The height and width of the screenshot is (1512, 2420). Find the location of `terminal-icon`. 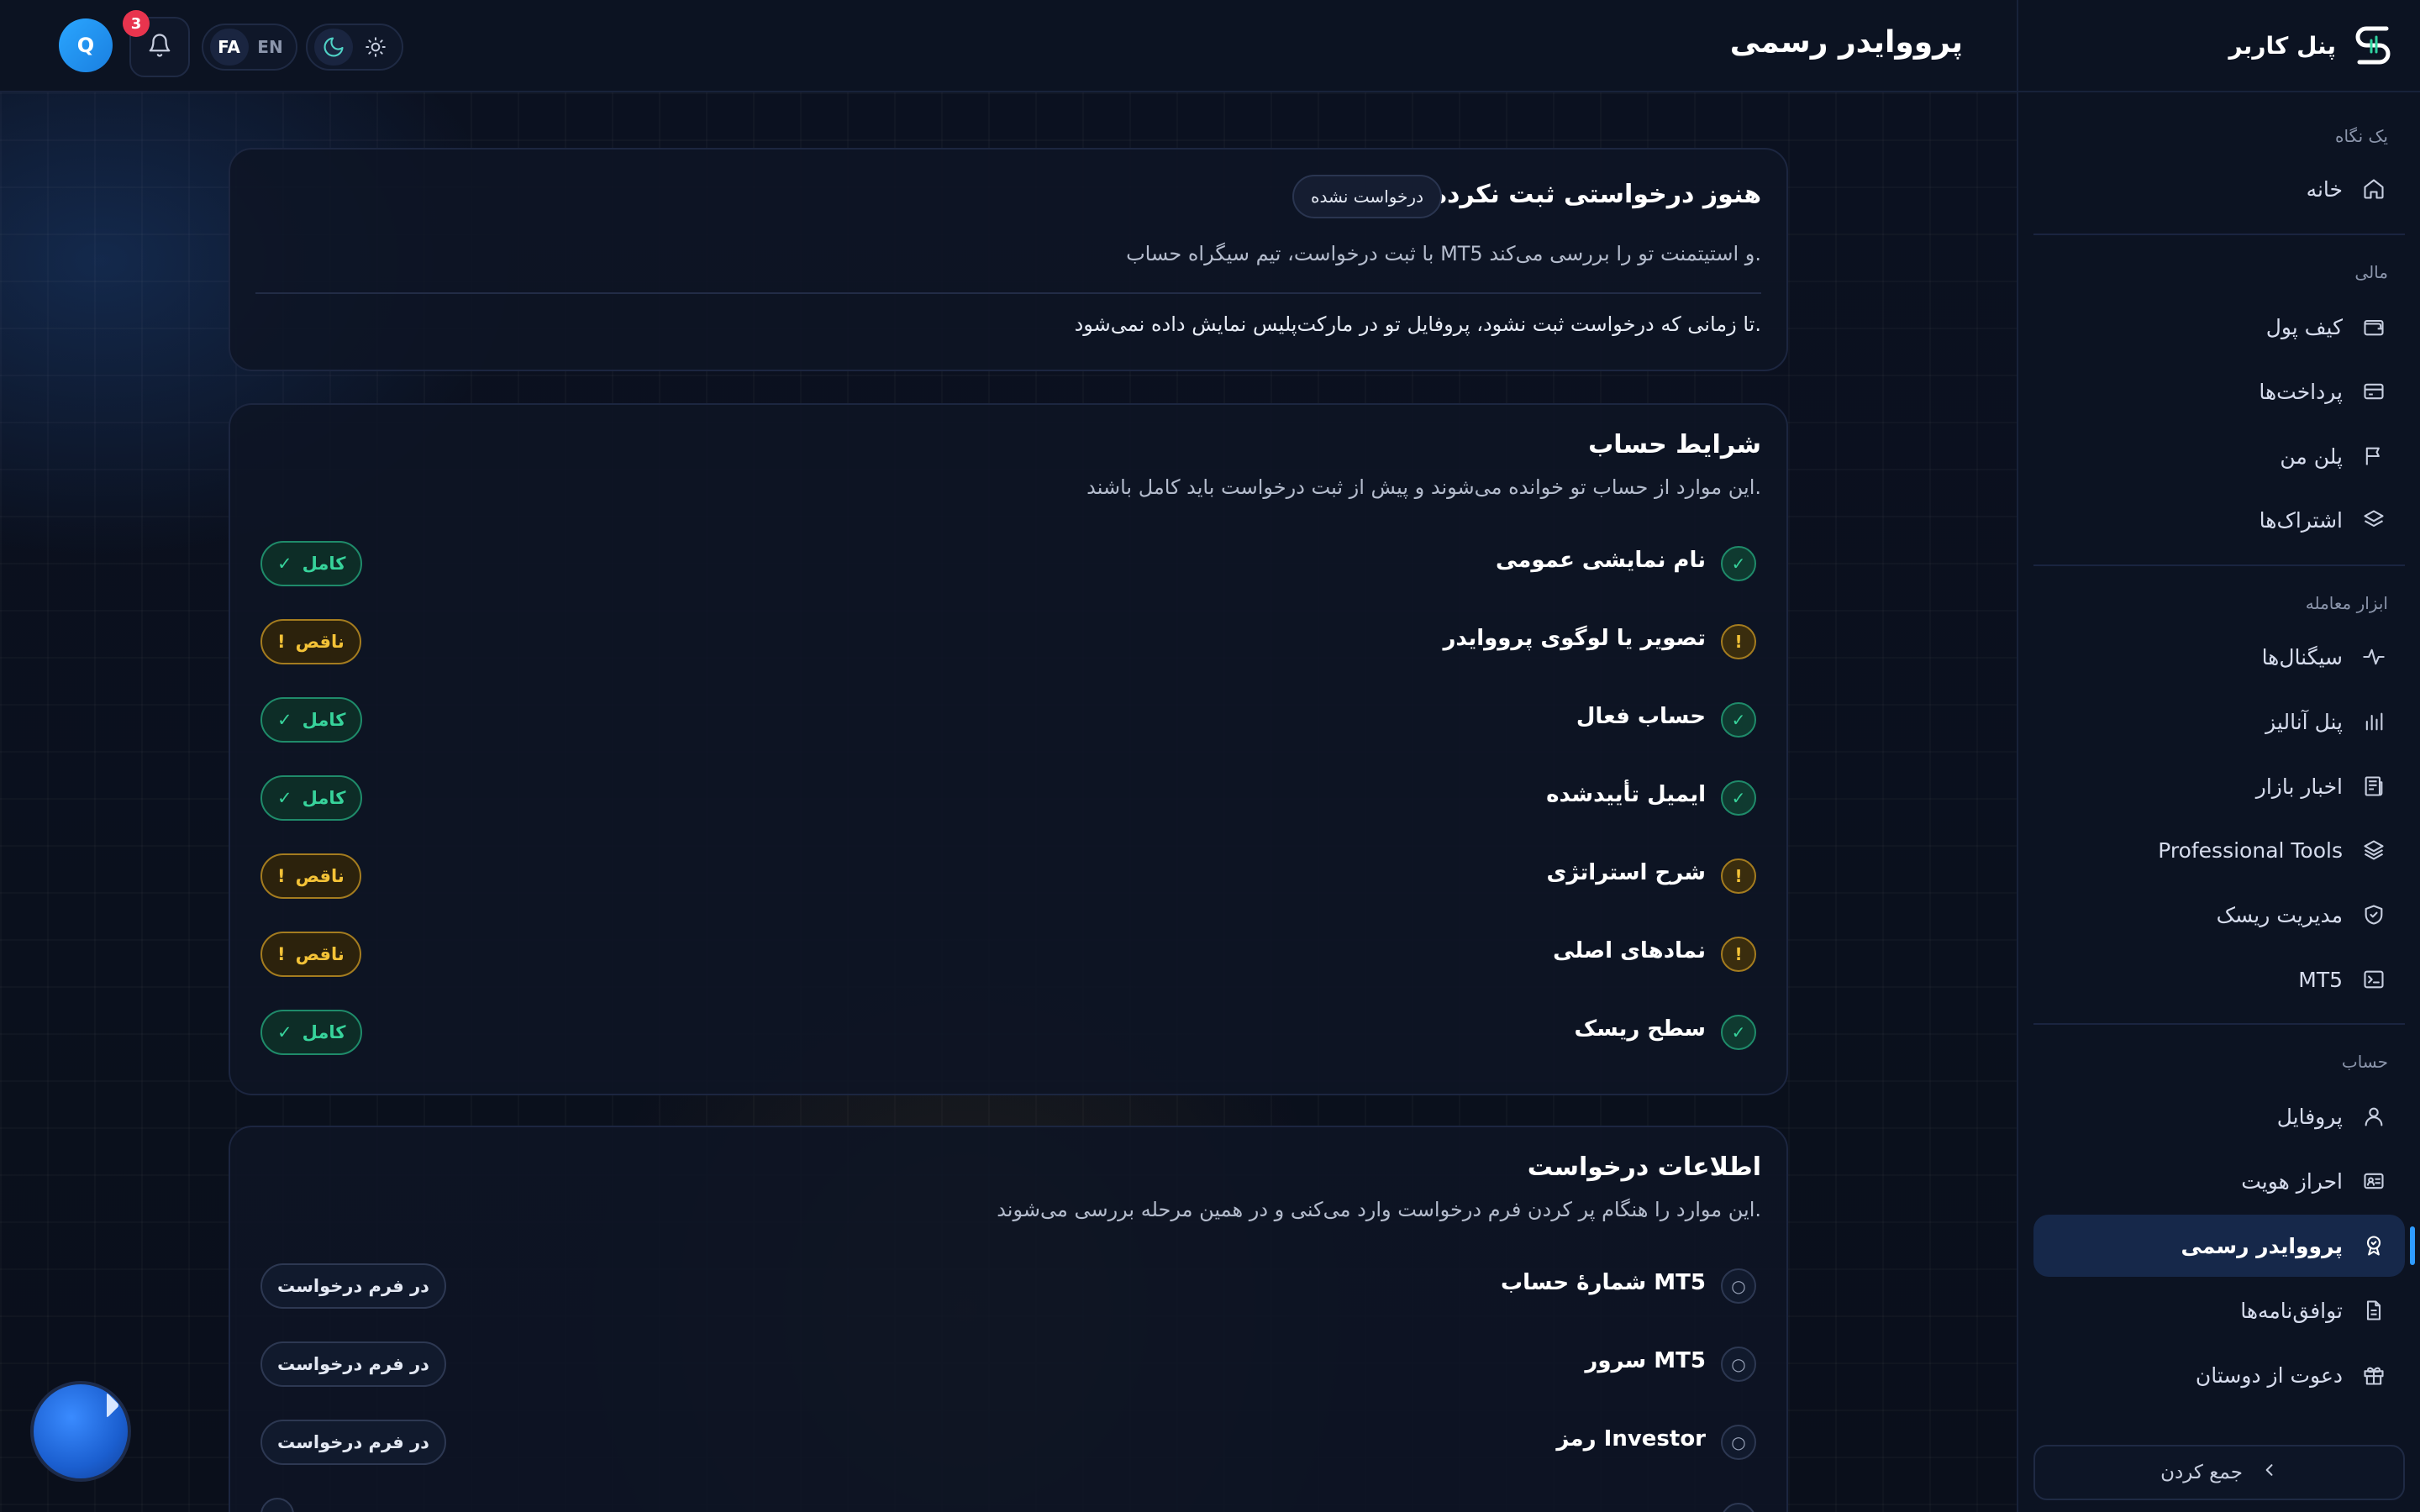

terminal-icon is located at coordinates (2373, 979).